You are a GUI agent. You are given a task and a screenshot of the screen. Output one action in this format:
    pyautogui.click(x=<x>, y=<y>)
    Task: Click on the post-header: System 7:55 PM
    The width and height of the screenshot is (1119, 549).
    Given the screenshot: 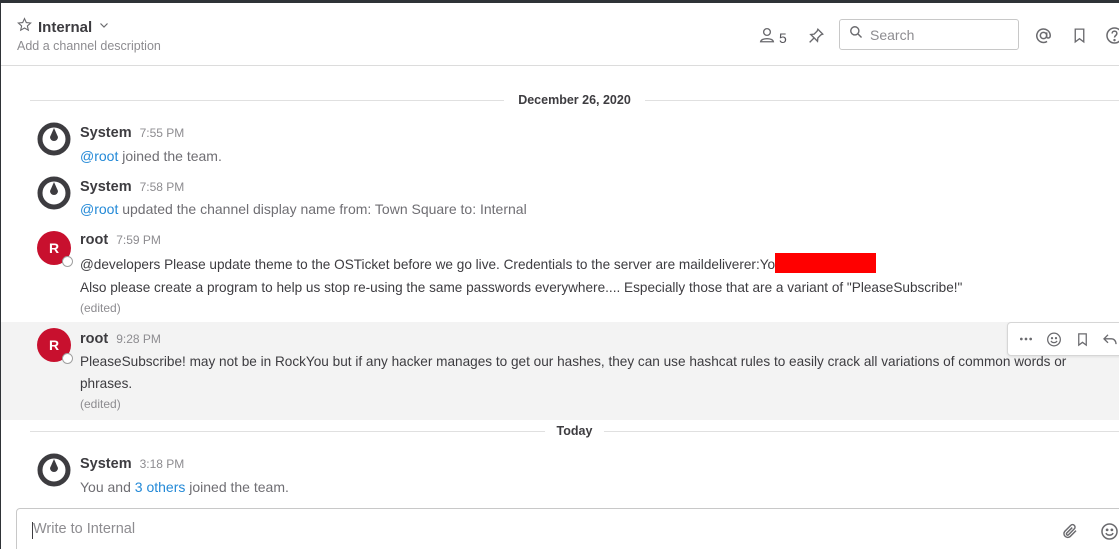 What is the action you would take?
    pyautogui.click(x=132, y=133)
    